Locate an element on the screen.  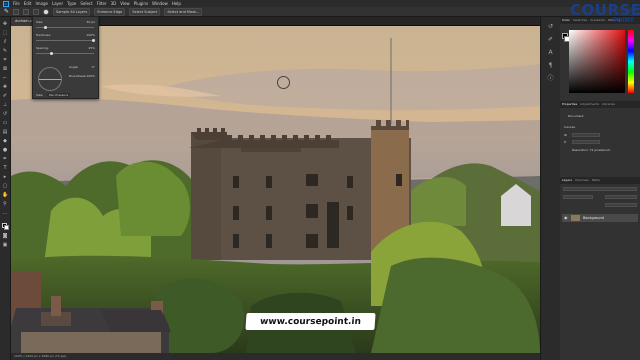
tab-layers: Layers is located at coordinates (567, 180).